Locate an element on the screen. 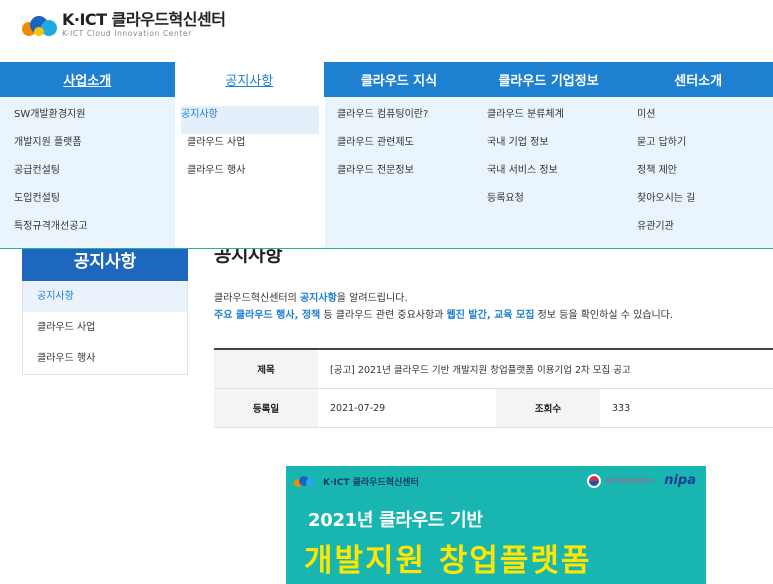 This screenshot has height=584, width=773. dropdown-column-business: SW개발환경지원 개발지원 플랫폼 공급컨설팅 도입컨설팅 특정규격개선공고 is located at coordinates (87, 172).